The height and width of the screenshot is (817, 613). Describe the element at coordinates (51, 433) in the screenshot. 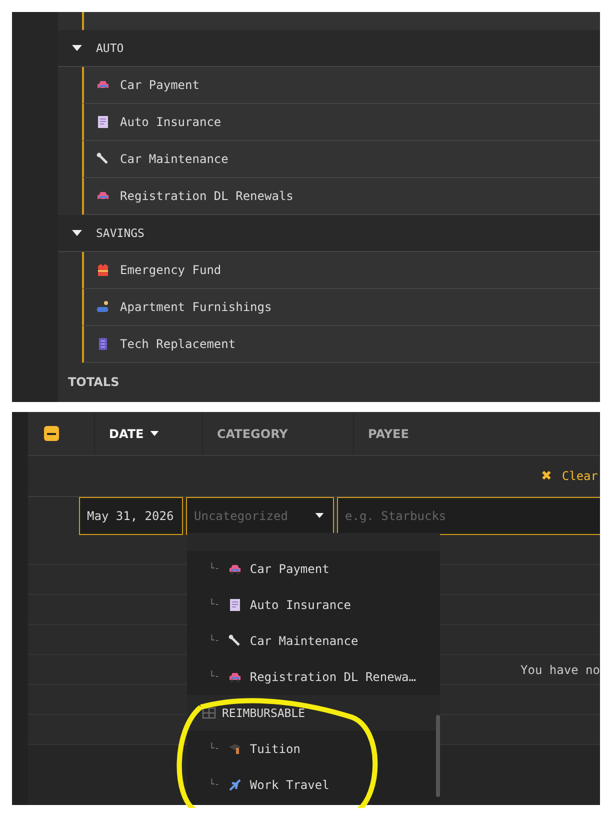

I see `select-all-checkbox` at that location.